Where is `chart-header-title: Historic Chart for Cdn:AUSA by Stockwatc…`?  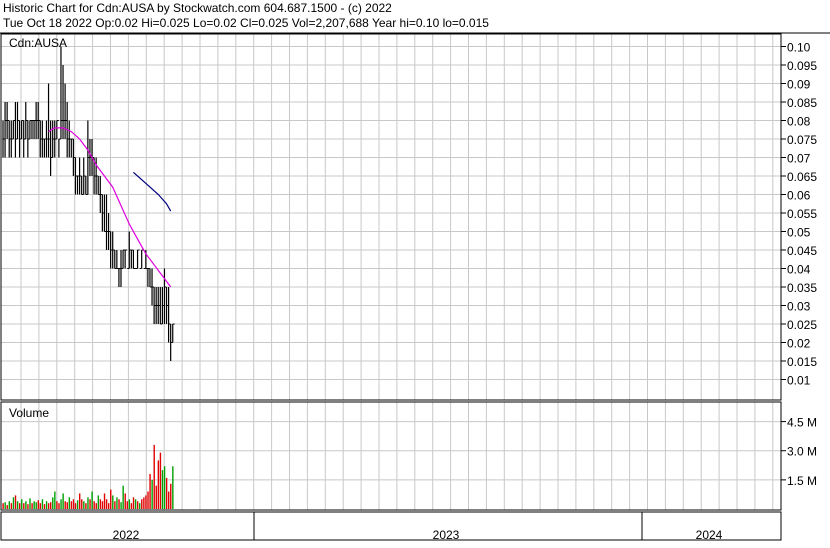 chart-header-title: Historic Chart for Cdn:AUSA by Stockwatc… is located at coordinates (197, 8).